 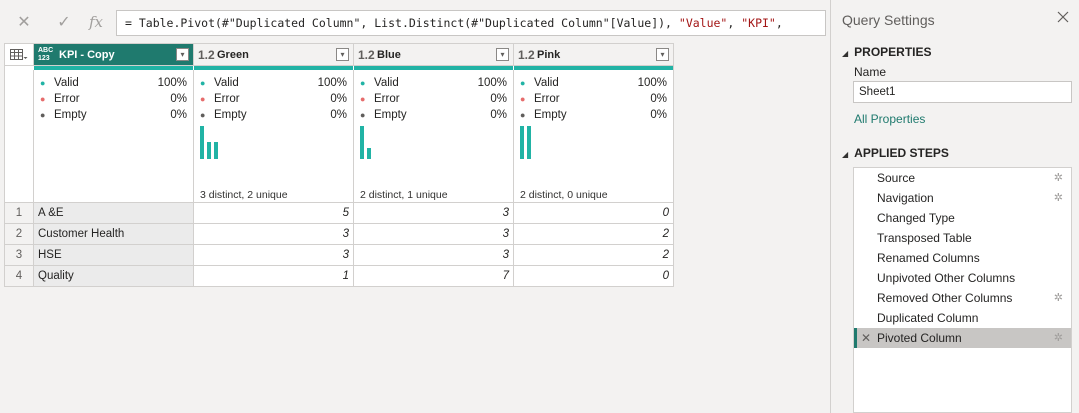 I want to click on delete-step-icon: ✕, so click(x=866, y=338).